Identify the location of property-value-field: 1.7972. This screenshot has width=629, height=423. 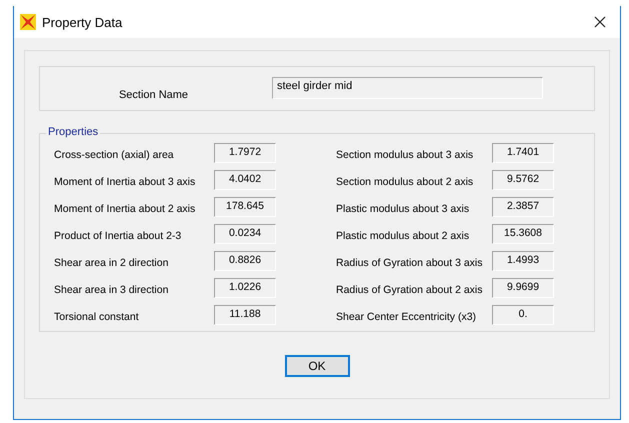
(245, 153).